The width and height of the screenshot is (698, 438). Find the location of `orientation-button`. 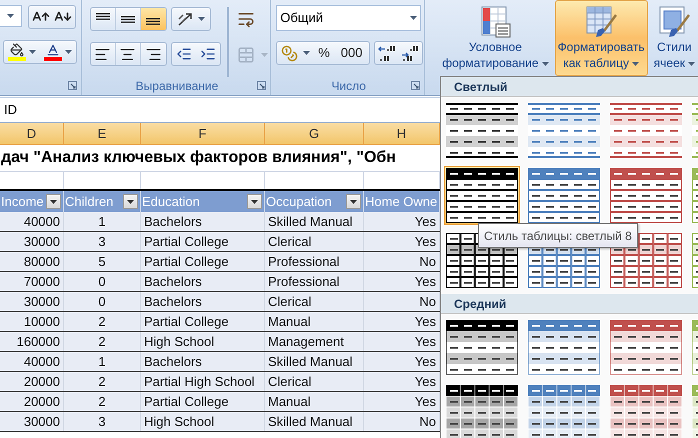

orientation-button is located at coordinates (190, 19).